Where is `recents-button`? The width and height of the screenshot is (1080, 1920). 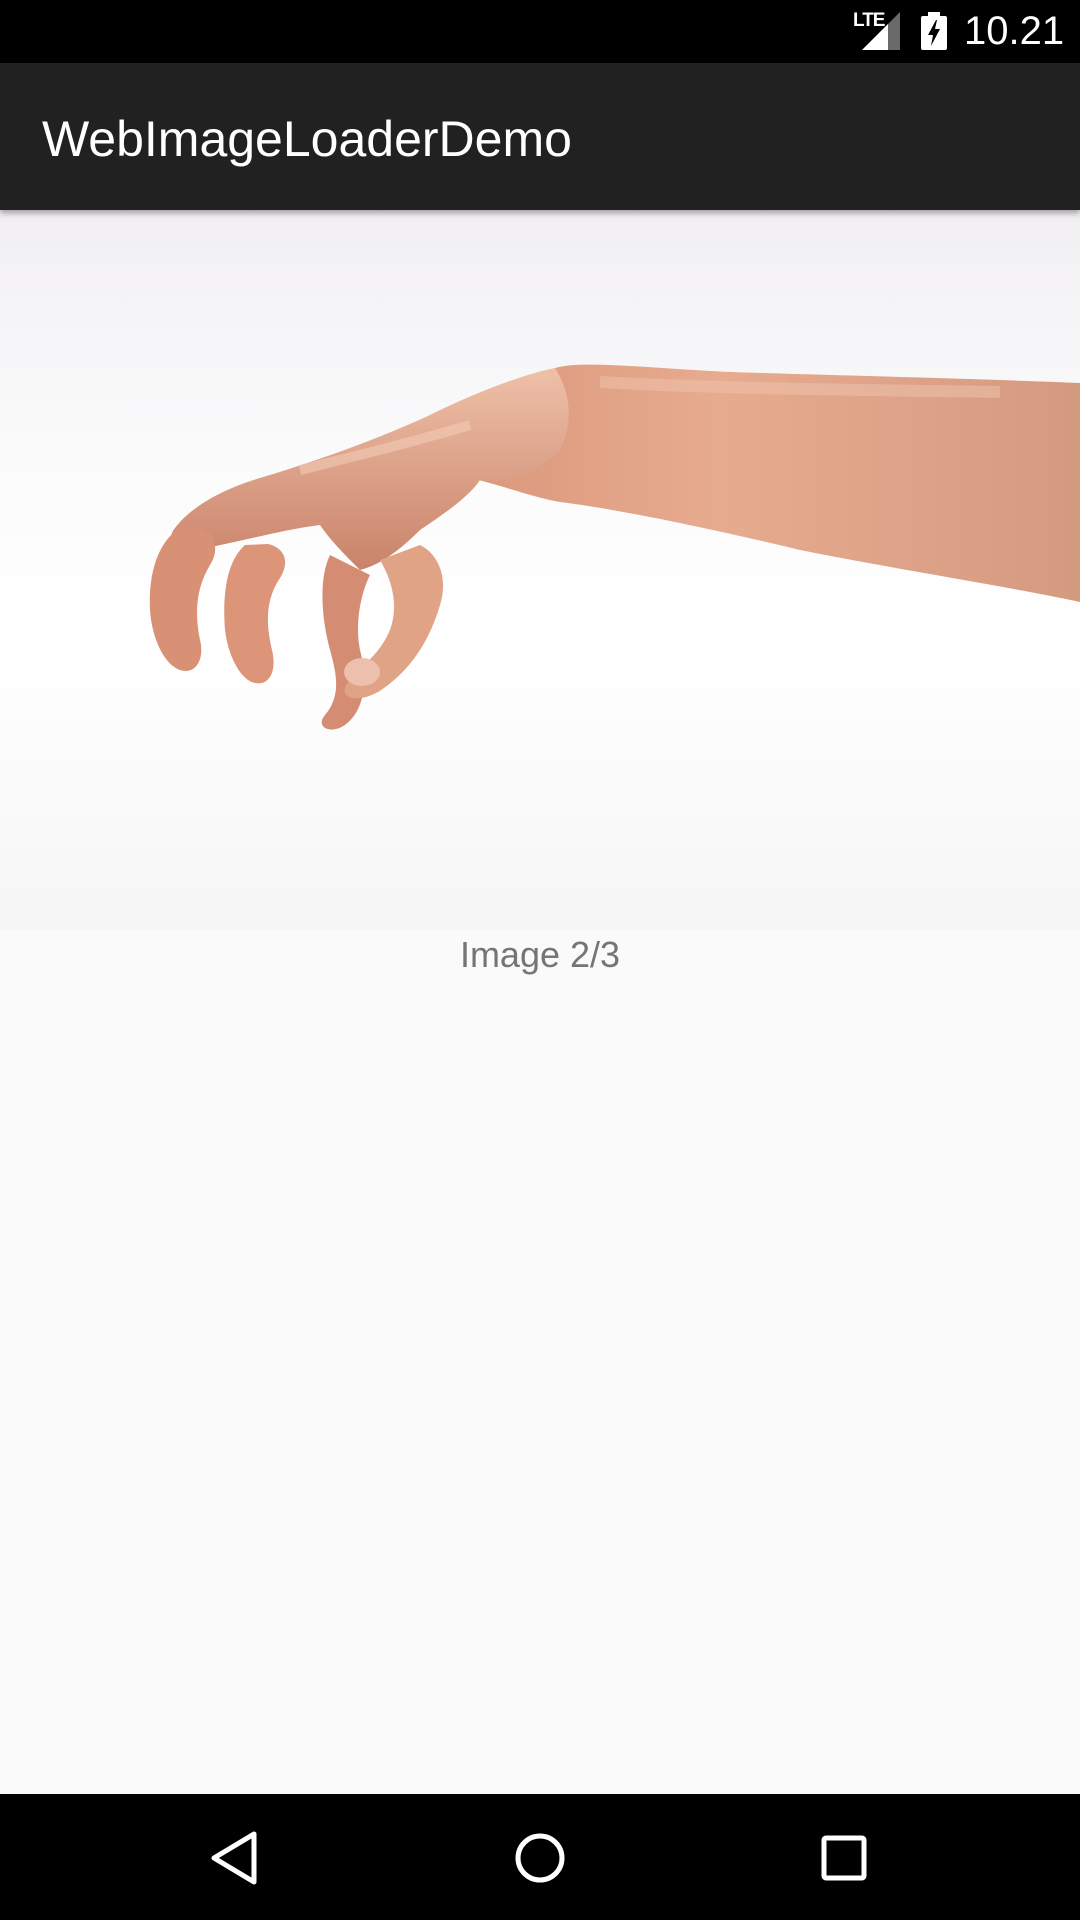 recents-button is located at coordinates (844, 1858).